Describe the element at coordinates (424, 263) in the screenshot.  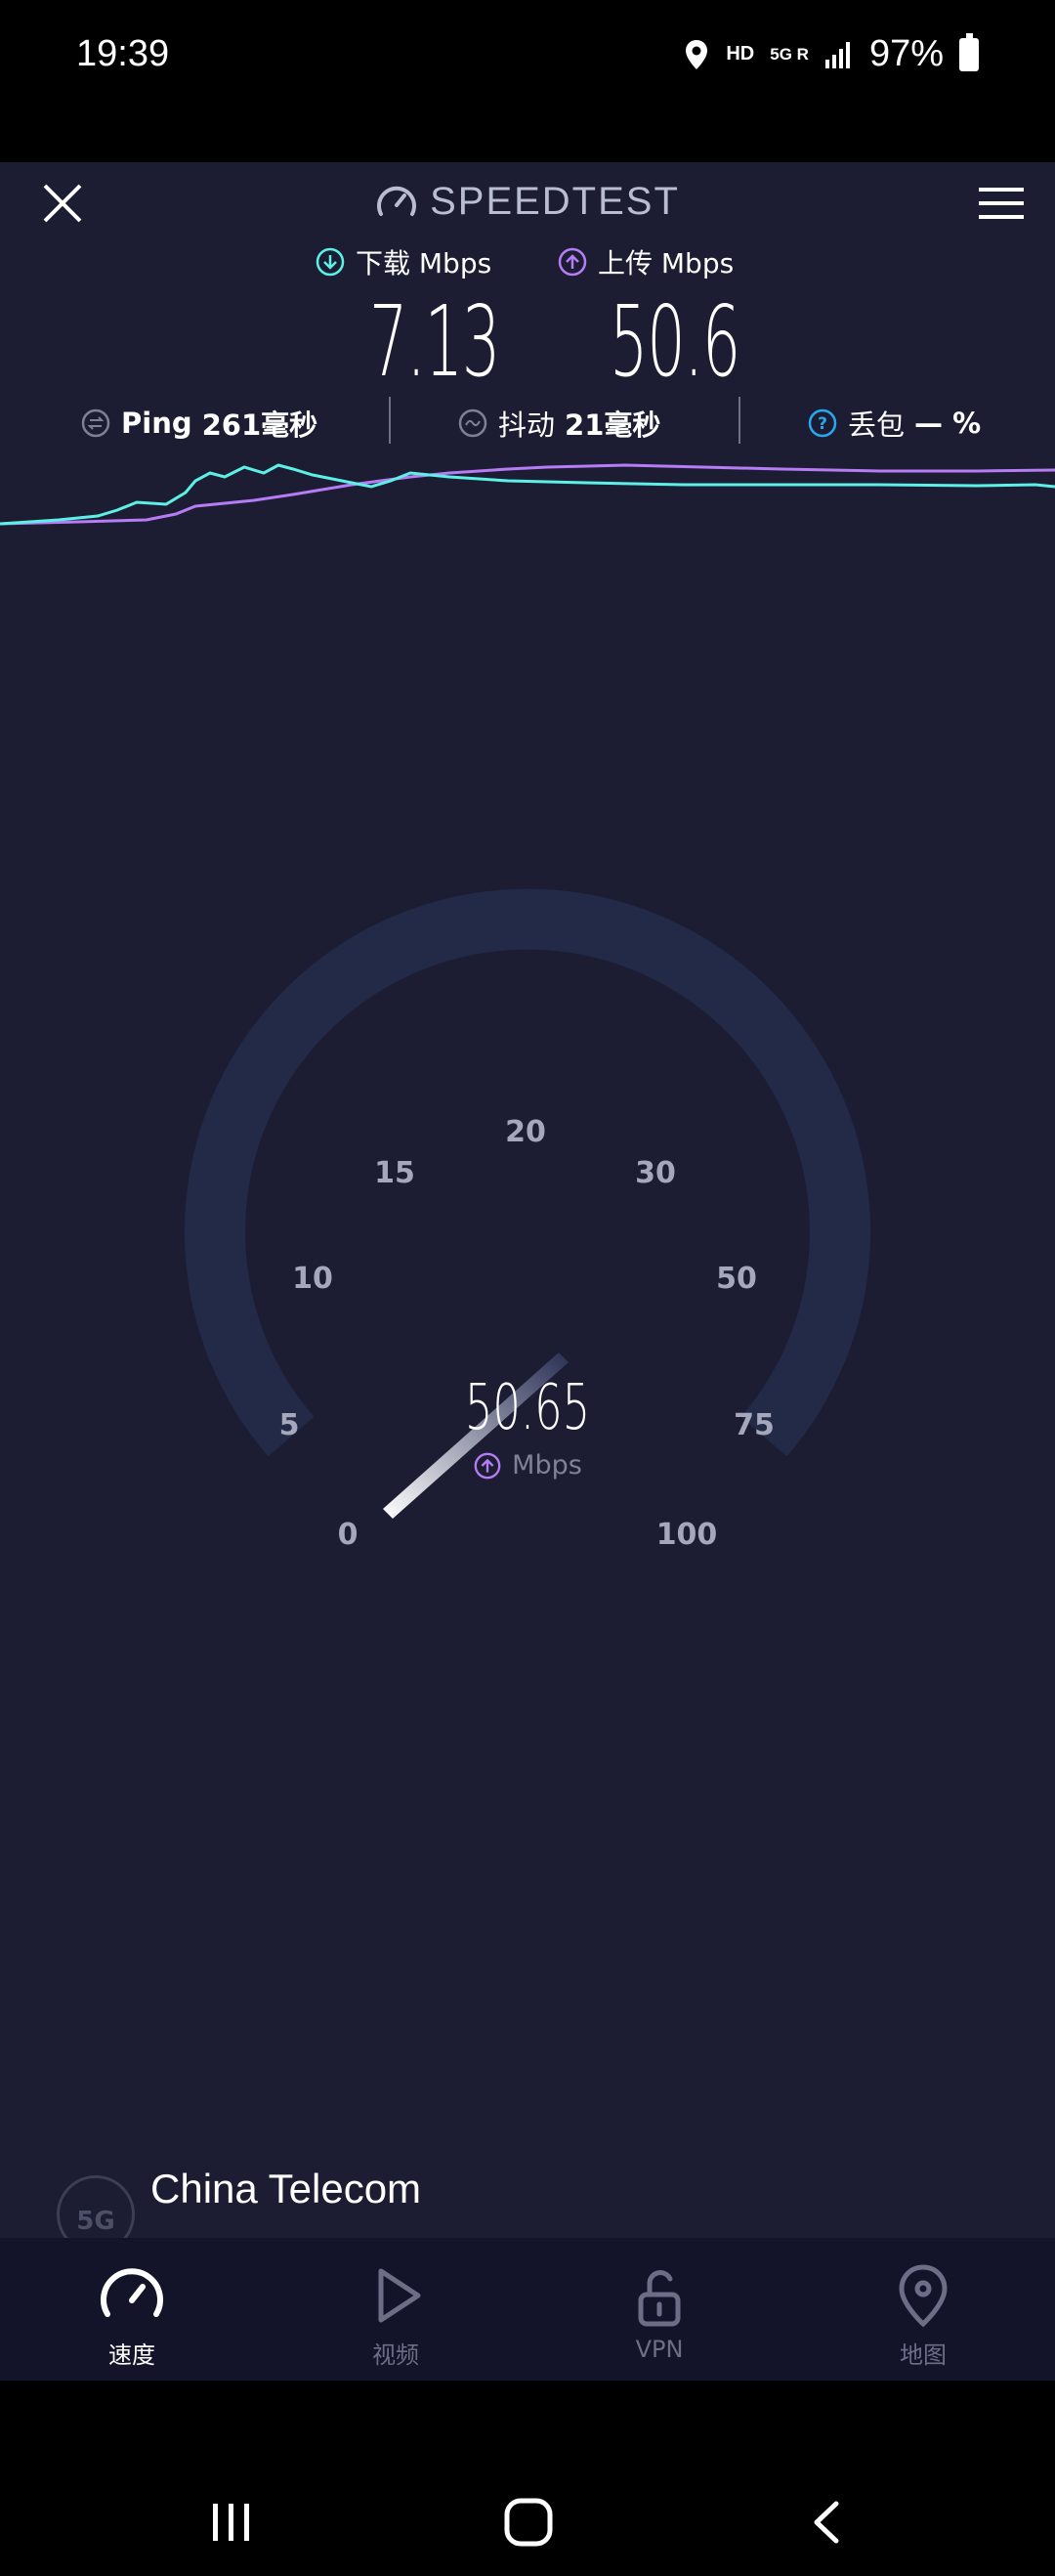
I see `download-label-text: 下载 Mbps` at that location.